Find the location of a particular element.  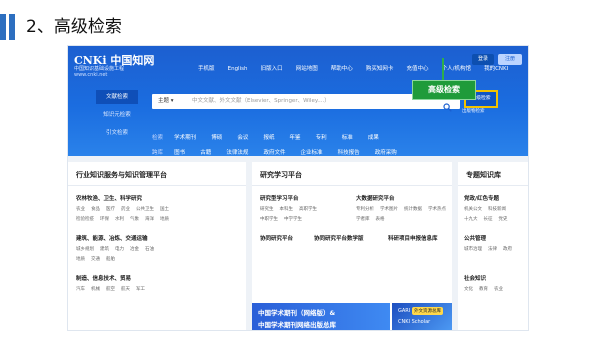

link: 教育 is located at coordinates (483, 289).